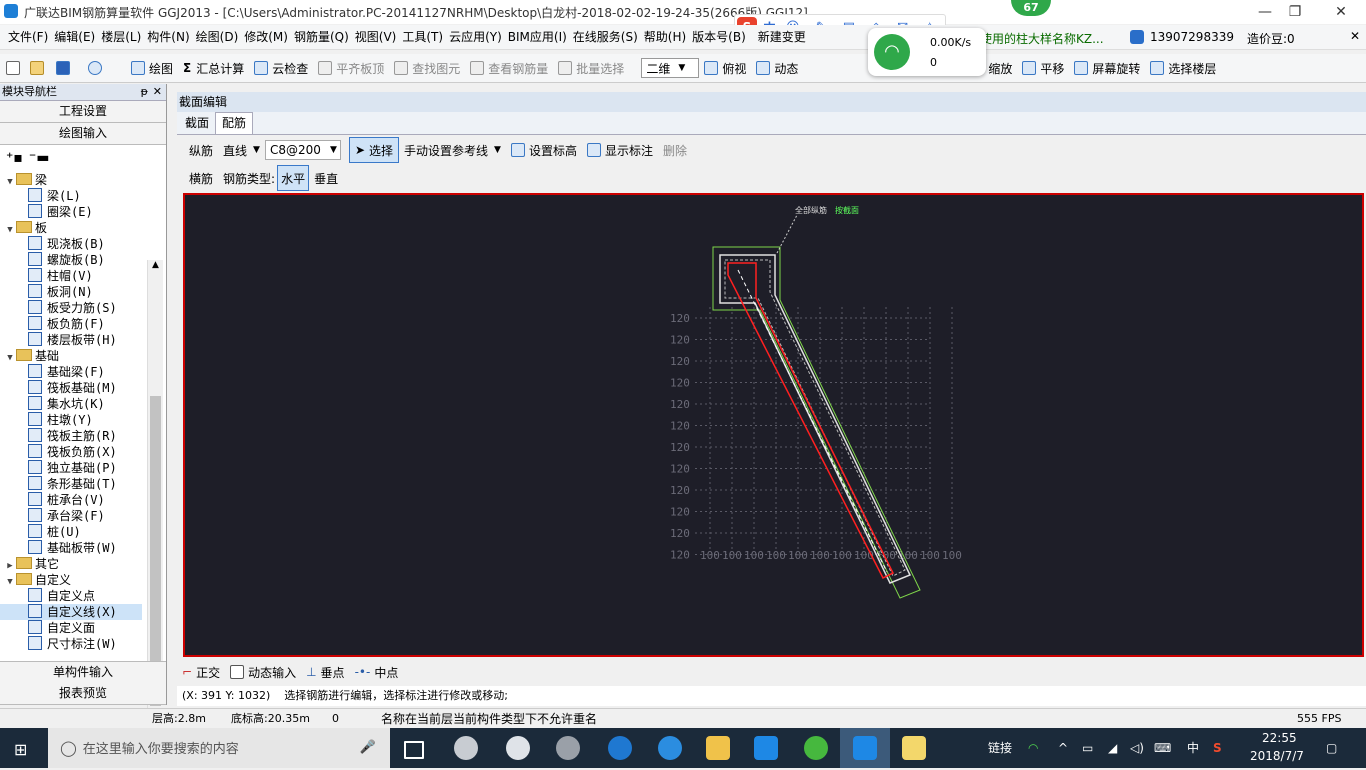 The image size is (1366, 770). I want to click on tree-item: 楼层板带(H), so click(71, 340).